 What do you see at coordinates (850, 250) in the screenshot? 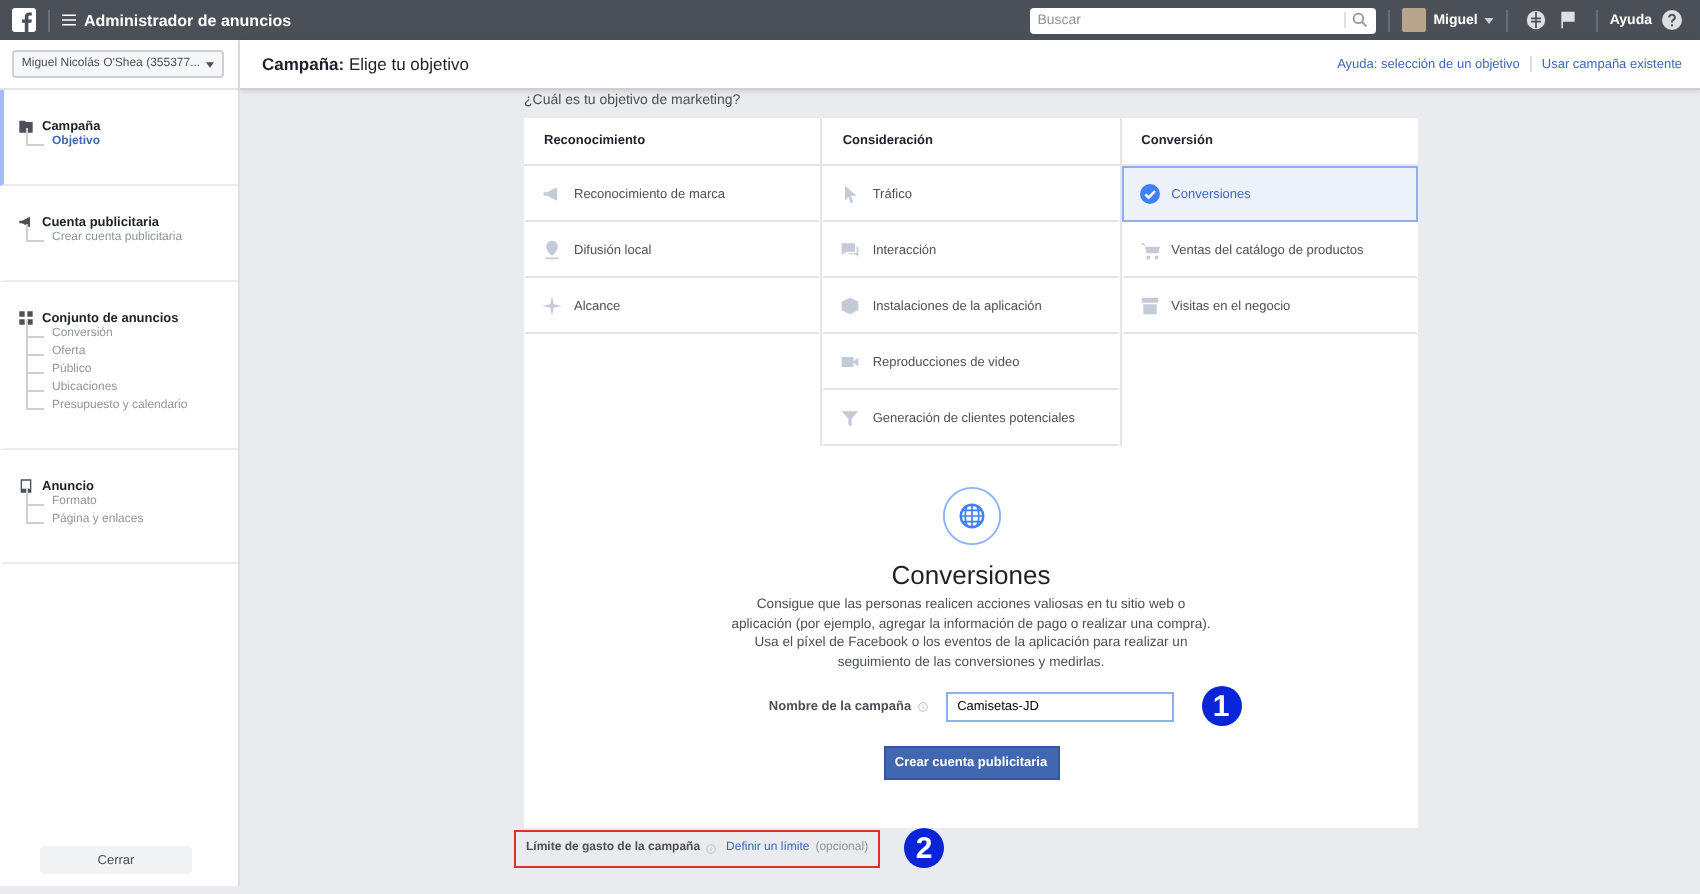
I see `chat-bubbles-icon` at bounding box center [850, 250].